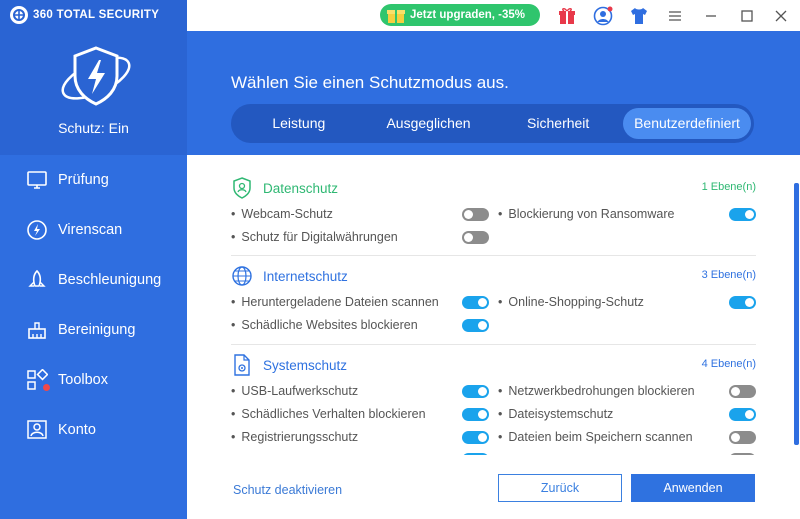 This screenshot has height=519, width=800. I want to click on sidebar-item-label: Prüfung, so click(83, 180).